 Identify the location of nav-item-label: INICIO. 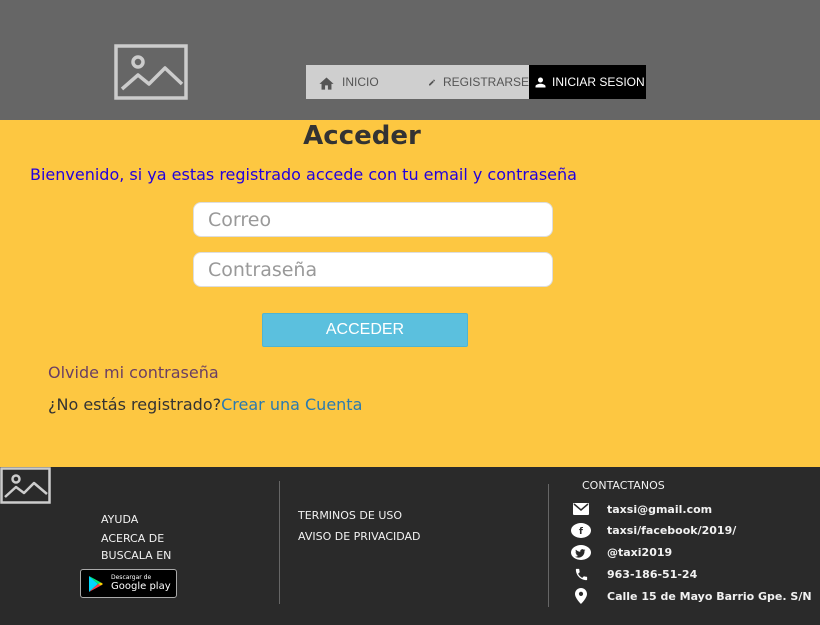
(360, 82).